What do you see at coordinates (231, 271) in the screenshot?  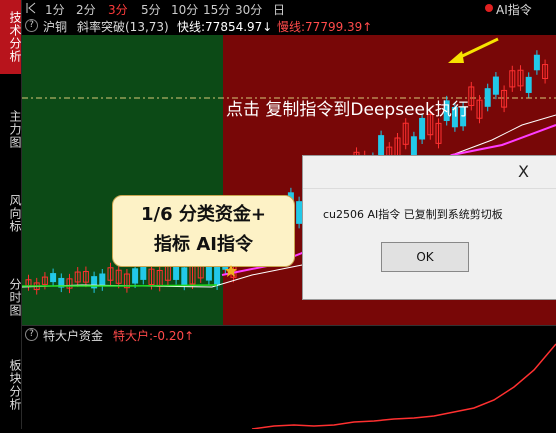 I see `star-marker-icon` at bounding box center [231, 271].